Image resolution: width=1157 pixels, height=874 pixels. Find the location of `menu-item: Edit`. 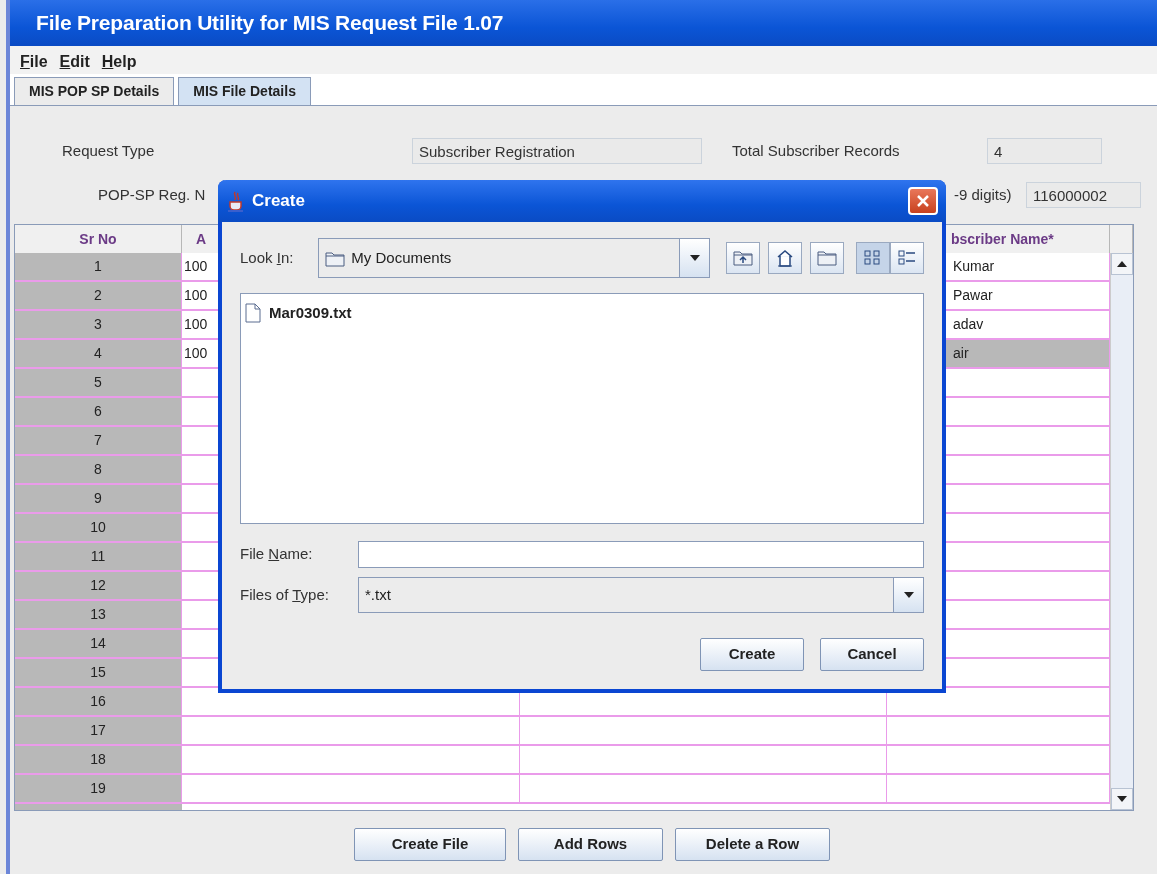

menu-item: Edit is located at coordinates (74, 60).